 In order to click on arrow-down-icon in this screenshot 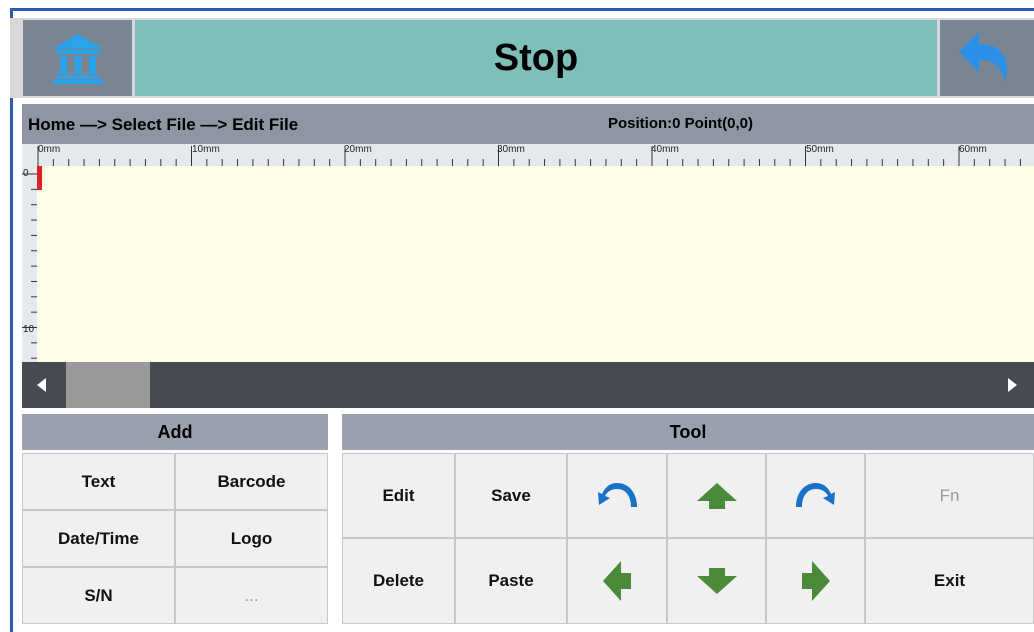, I will do `click(716, 581)`.